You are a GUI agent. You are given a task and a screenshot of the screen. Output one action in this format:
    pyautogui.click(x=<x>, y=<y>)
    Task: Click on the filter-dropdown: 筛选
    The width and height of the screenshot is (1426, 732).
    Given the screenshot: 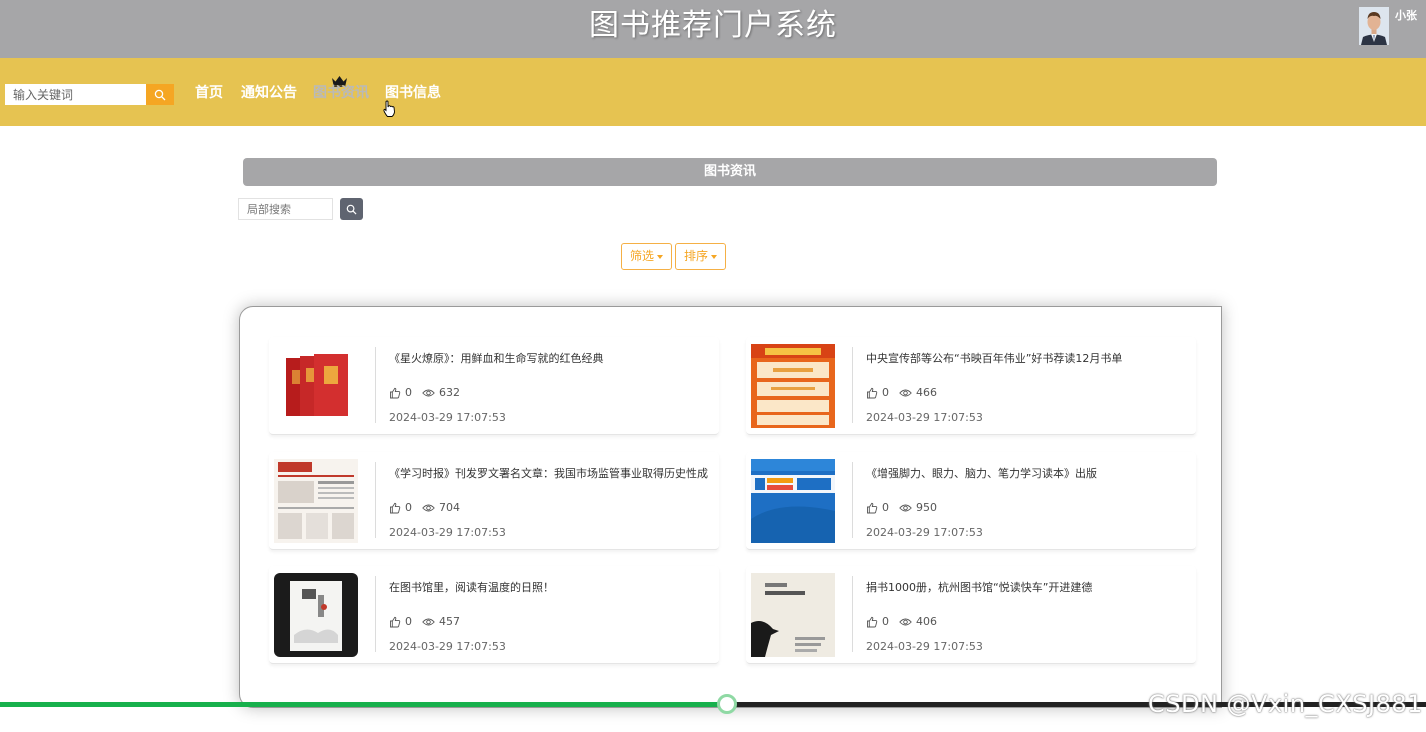 What is the action you would take?
    pyautogui.click(x=647, y=256)
    